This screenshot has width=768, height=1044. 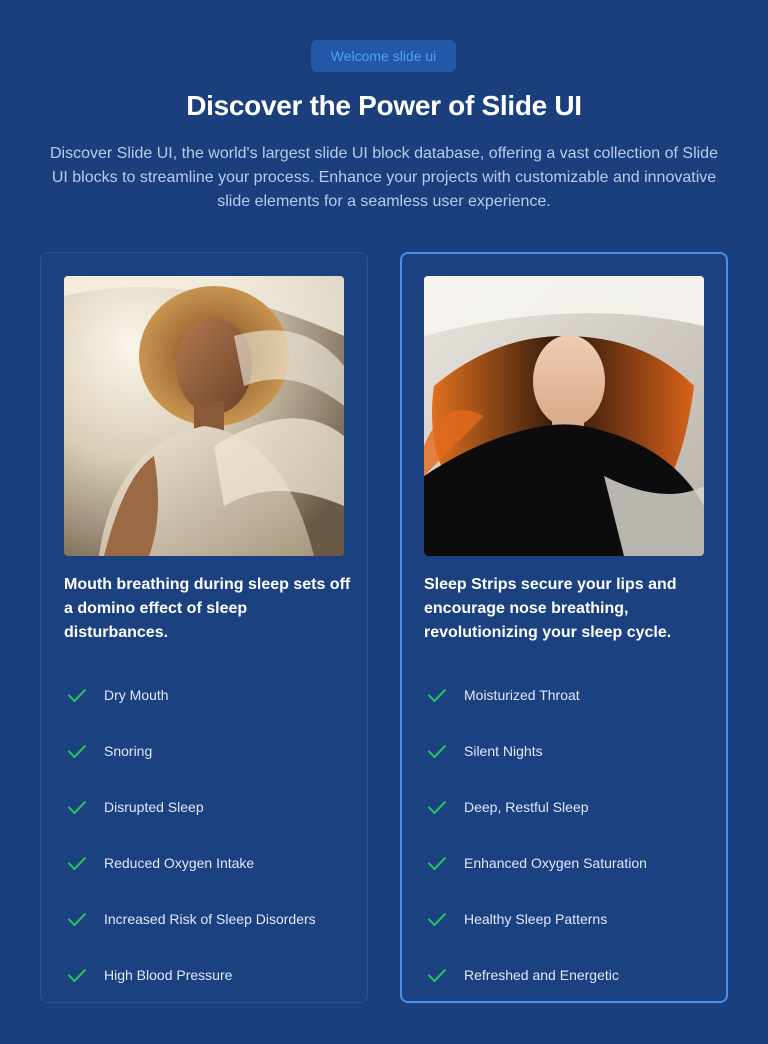 I want to click on page-title: Discover the Power of Slide UI, so click(x=384, y=105).